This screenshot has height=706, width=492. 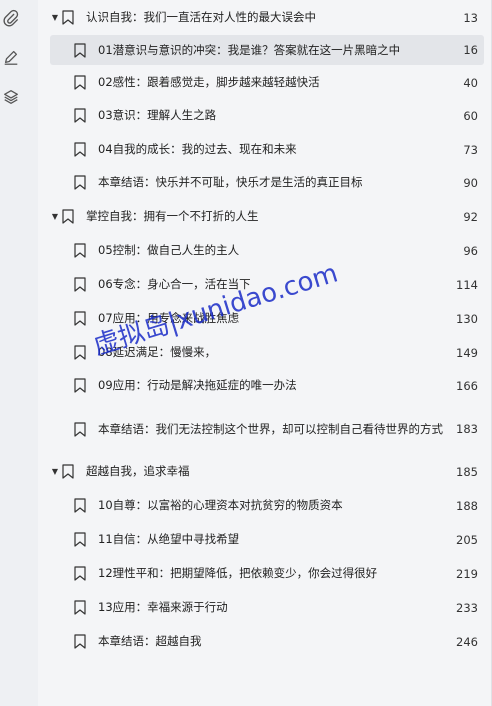 I want to click on toc-item-page-number: 73, so click(x=470, y=149).